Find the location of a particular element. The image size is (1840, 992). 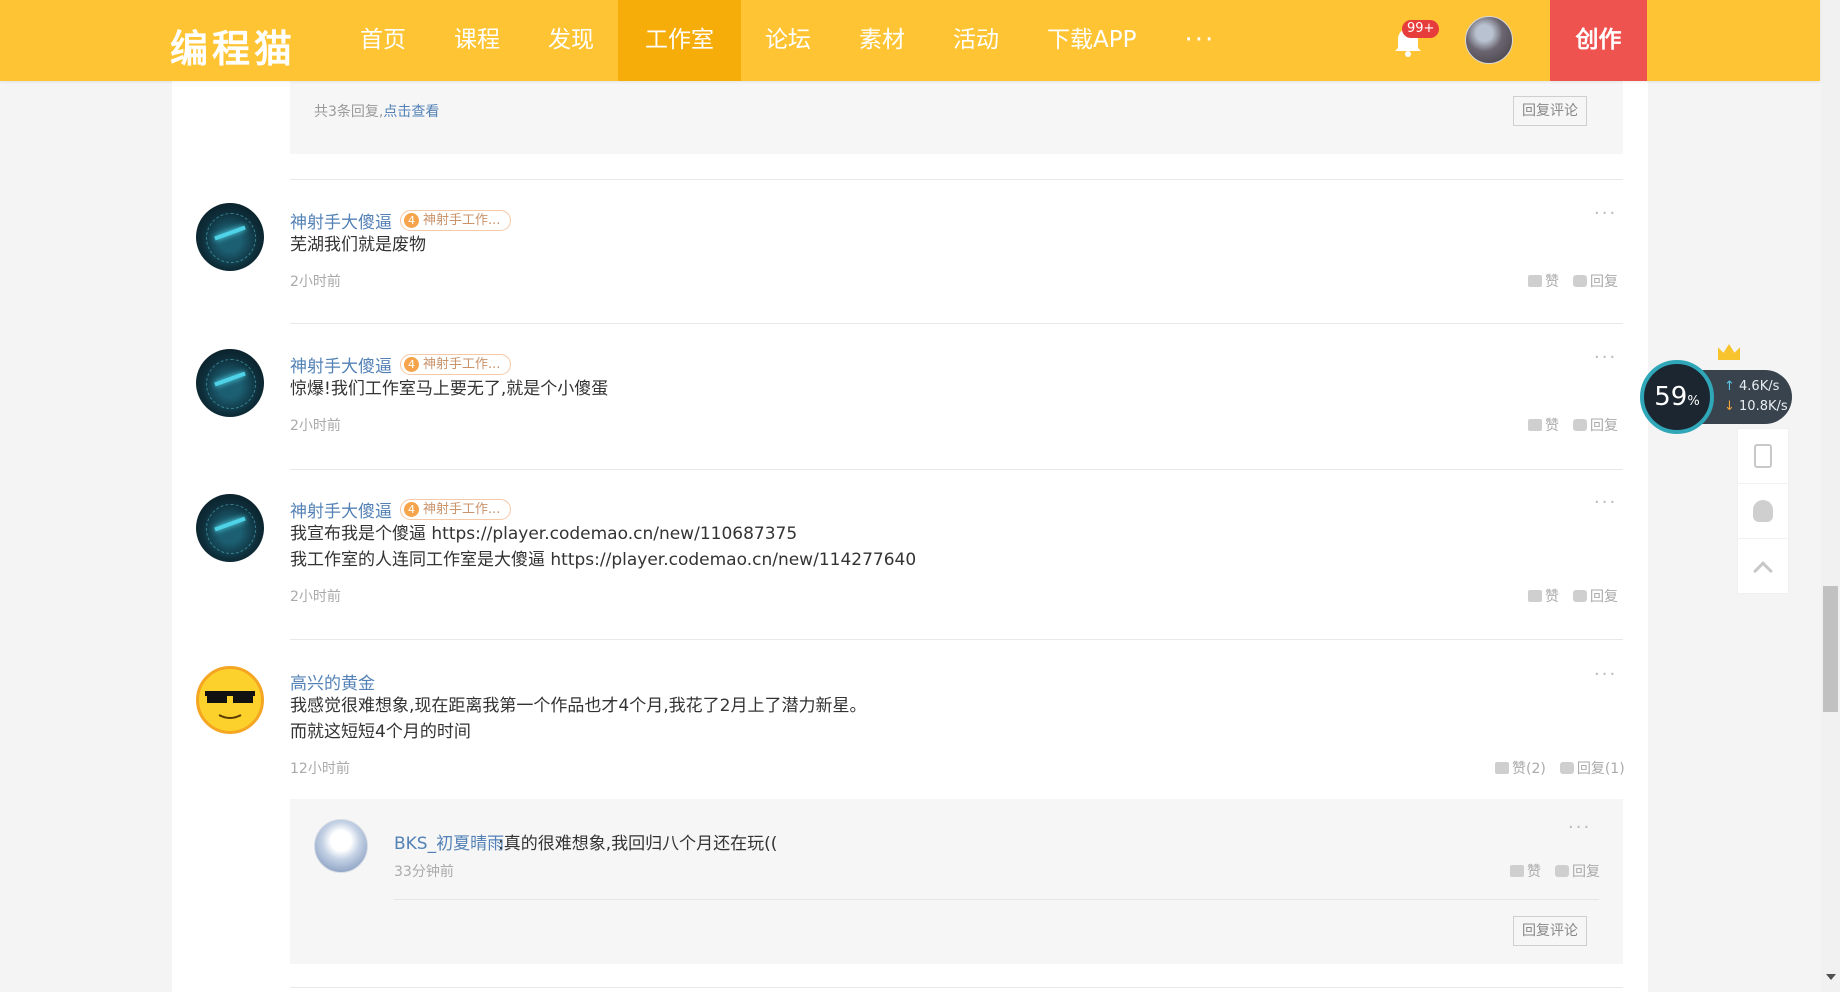

replier-name: BKS_初夏晴雨 is located at coordinates (449, 841).